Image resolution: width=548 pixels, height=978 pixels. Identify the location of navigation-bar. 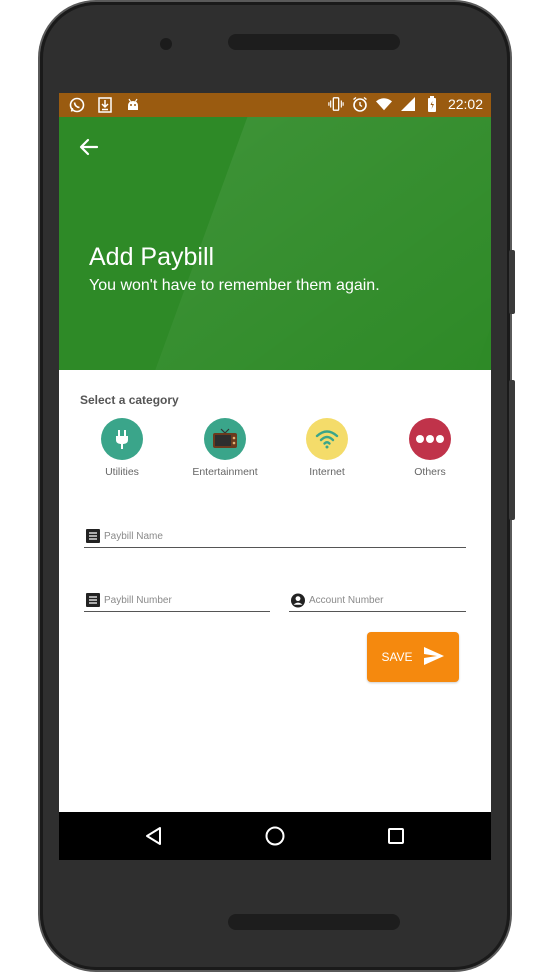
(275, 836).